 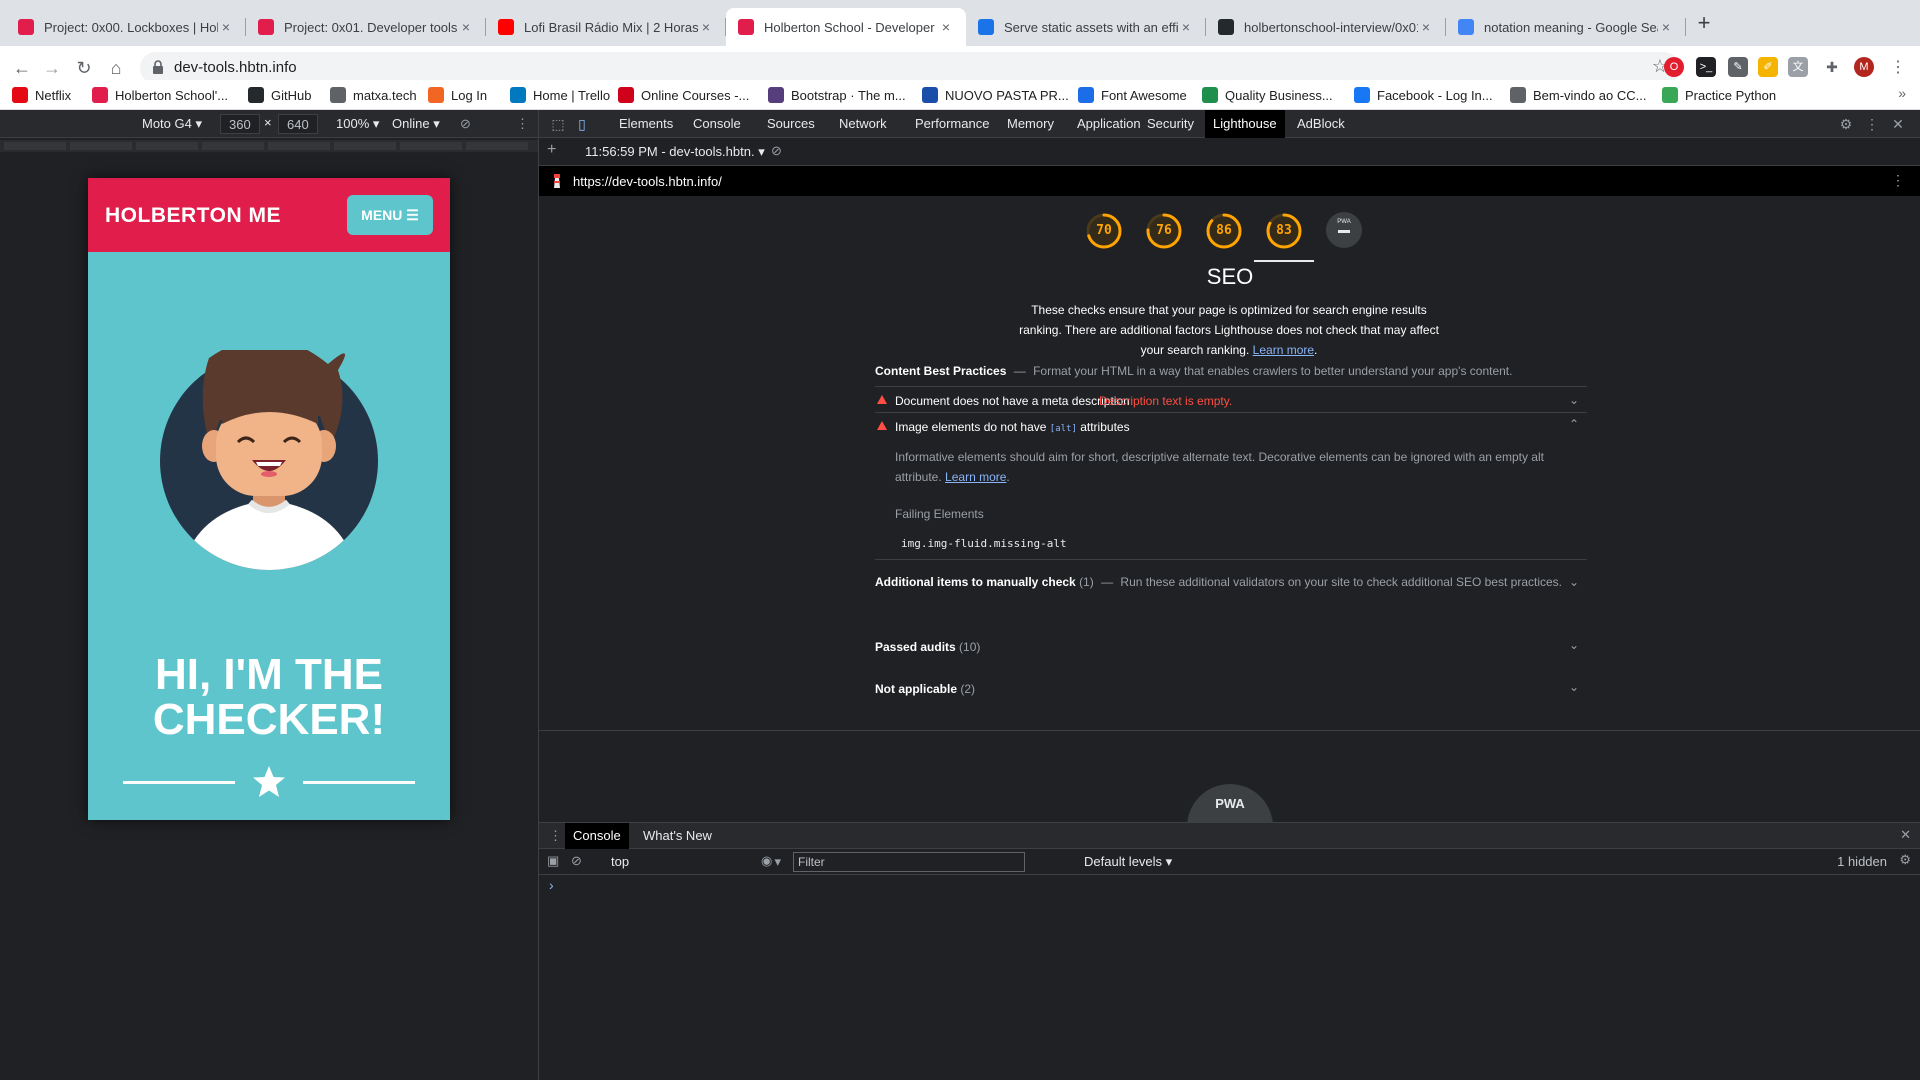 What do you see at coordinates (1574, 424) in the screenshot?
I see `chevron-up-icon: ⌃` at bounding box center [1574, 424].